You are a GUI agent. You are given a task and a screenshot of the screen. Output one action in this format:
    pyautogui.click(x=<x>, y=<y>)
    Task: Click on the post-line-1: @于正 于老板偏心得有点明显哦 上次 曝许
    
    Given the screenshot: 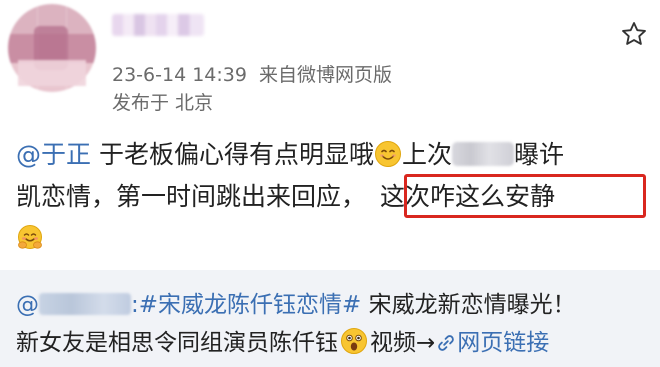 What is the action you would take?
    pyautogui.click(x=290, y=155)
    